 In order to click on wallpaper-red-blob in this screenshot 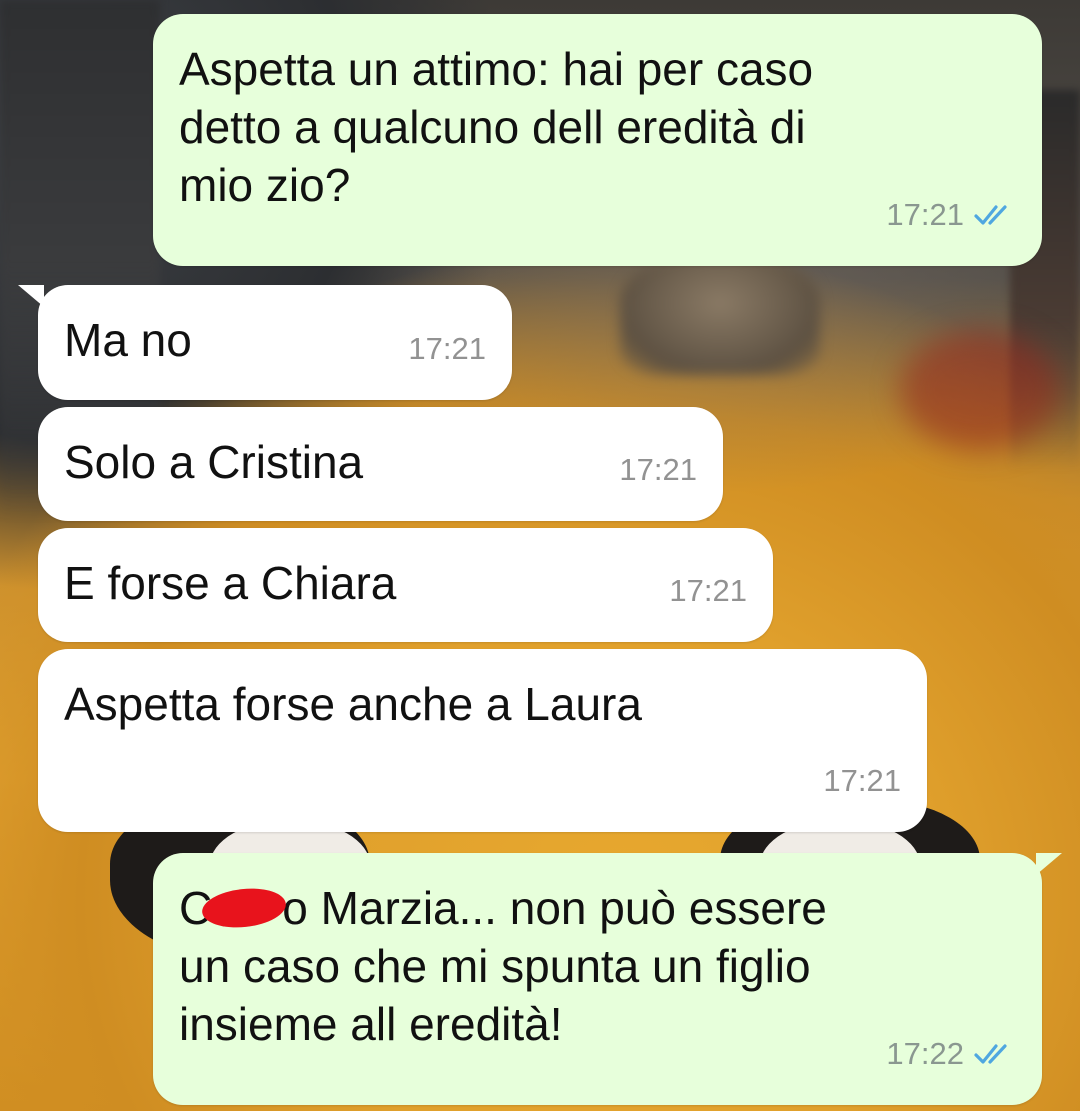, I will do `click(980, 390)`.